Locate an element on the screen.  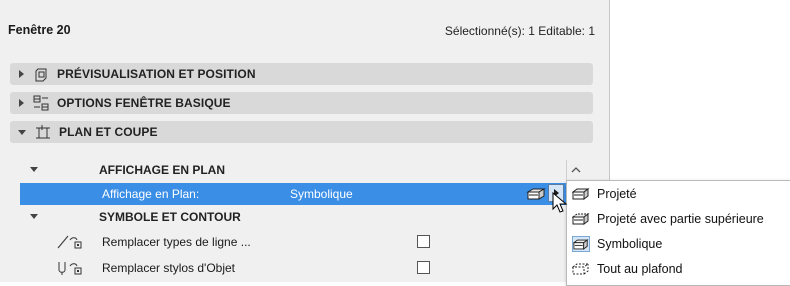
option-projected-overhead: Projeté avec partie supérieure is located at coordinates (678, 219).